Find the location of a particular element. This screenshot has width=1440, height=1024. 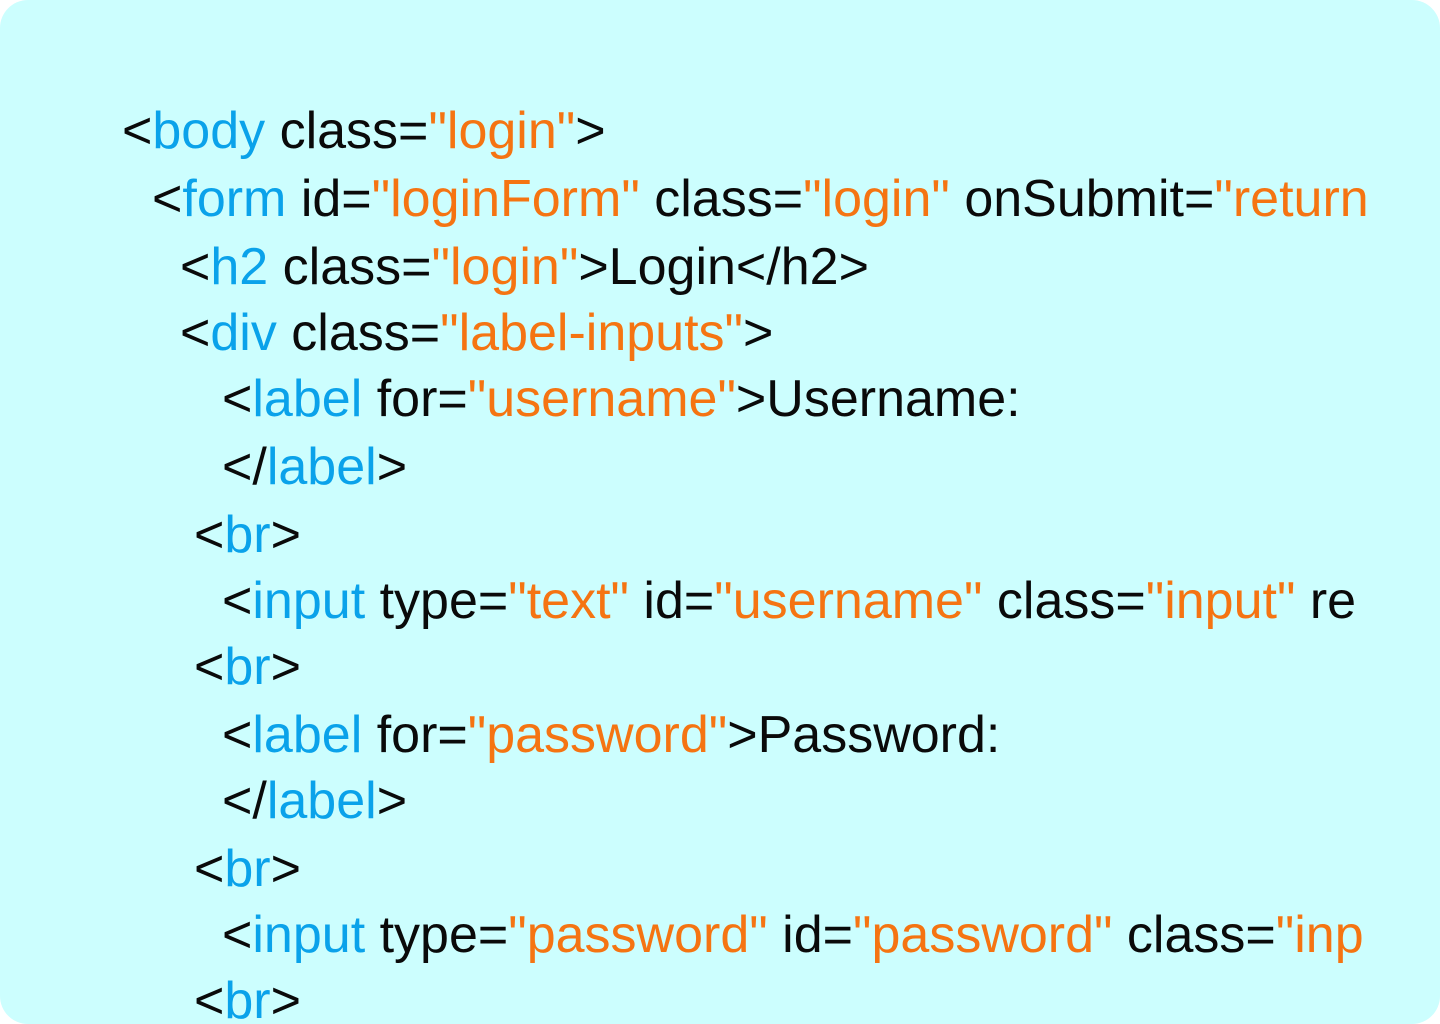

code-tag-name: h2 is located at coordinates (239, 267).